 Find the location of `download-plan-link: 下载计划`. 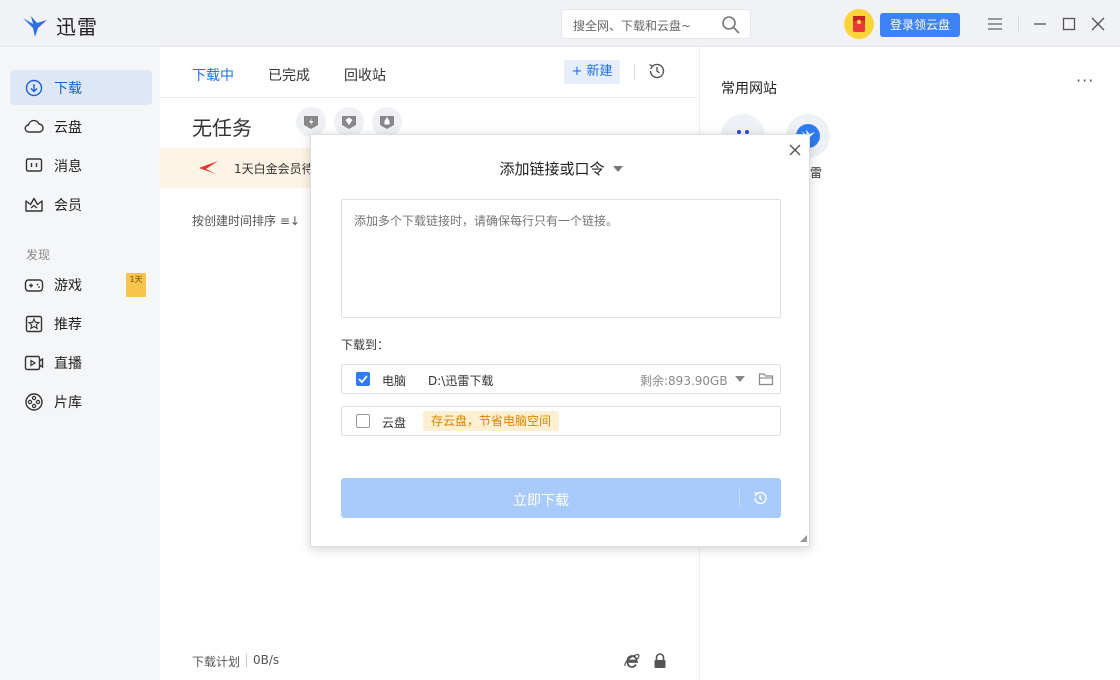

download-plan-link: 下载计划 is located at coordinates (216, 661).